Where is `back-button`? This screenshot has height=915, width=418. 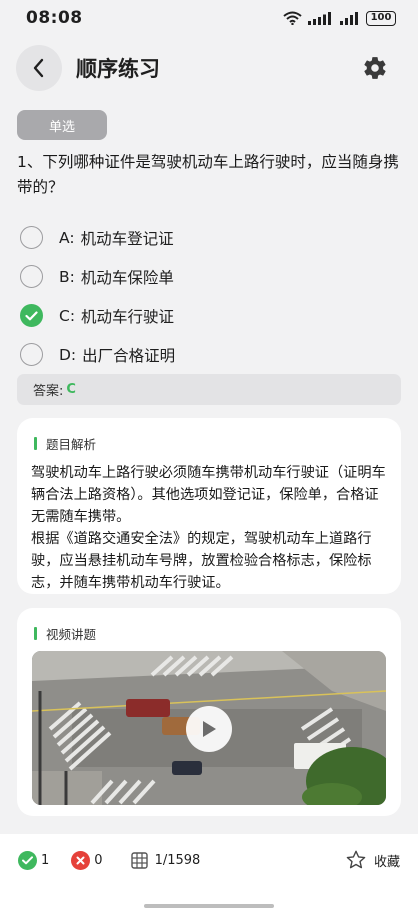 back-button is located at coordinates (39, 68).